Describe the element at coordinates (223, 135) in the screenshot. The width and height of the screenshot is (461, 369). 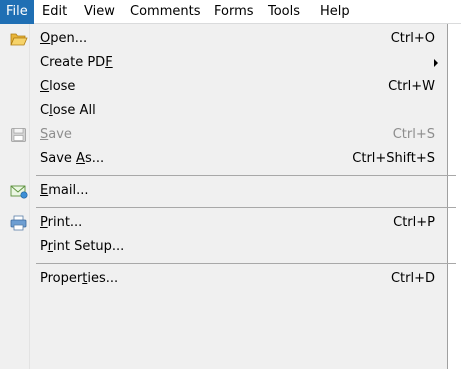
I see `menu-item-save: Save Ctrl+S` at that location.